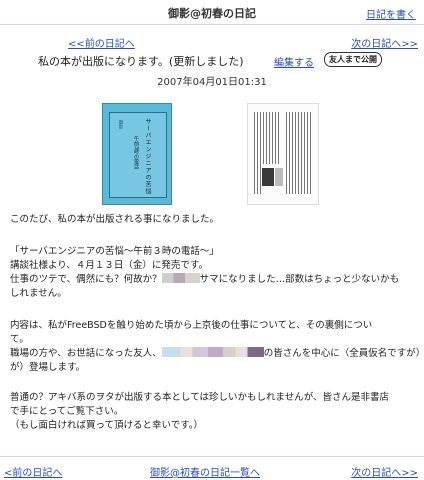 The width and height of the screenshot is (424, 480). What do you see at coordinates (101, 42) in the screenshot?
I see `prev-entry-link: <<前の日記へ` at bounding box center [101, 42].